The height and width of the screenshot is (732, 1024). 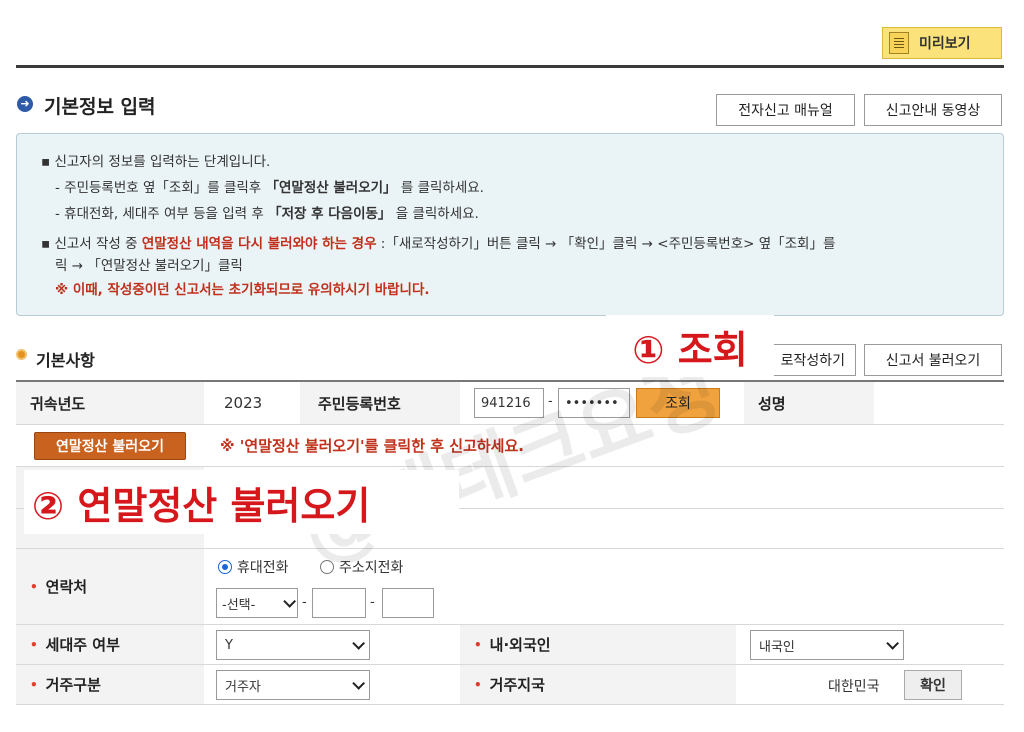 I want to click on householder-label-cell: • 세대주 여부, so click(x=110, y=644).